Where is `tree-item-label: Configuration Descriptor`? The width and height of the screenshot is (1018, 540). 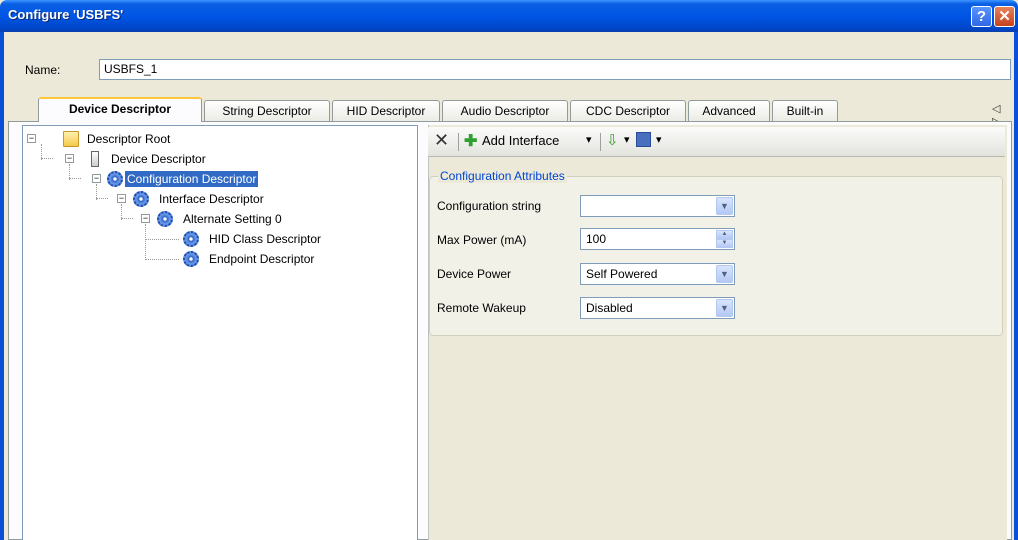
tree-item-label: Configuration Descriptor is located at coordinates (192, 179).